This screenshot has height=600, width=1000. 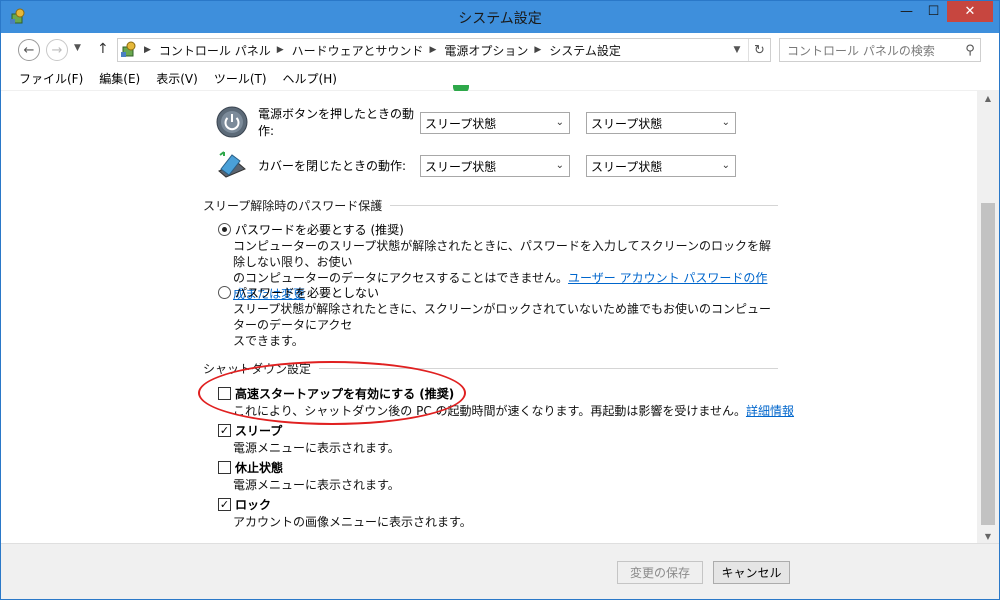 What do you see at coordinates (988, 98) in the screenshot?
I see `scroll-up-arrow-icon: ▲` at bounding box center [988, 98].